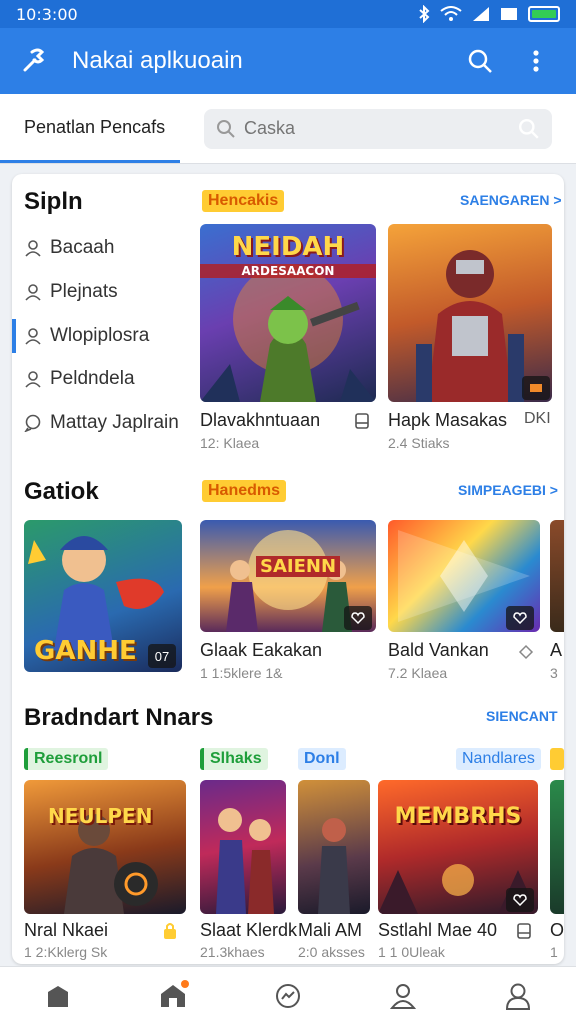 This screenshot has width=576, height=1024. I want to click on sidebar-item-label: Plejnats, so click(84, 291).